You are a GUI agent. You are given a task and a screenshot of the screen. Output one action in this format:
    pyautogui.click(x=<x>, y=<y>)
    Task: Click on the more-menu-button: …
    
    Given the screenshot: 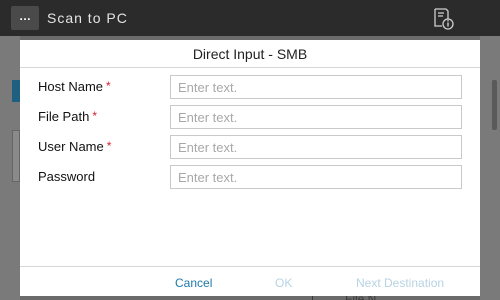 What is the action you would take?
    pyautogui.click(x=25, y=18)
    